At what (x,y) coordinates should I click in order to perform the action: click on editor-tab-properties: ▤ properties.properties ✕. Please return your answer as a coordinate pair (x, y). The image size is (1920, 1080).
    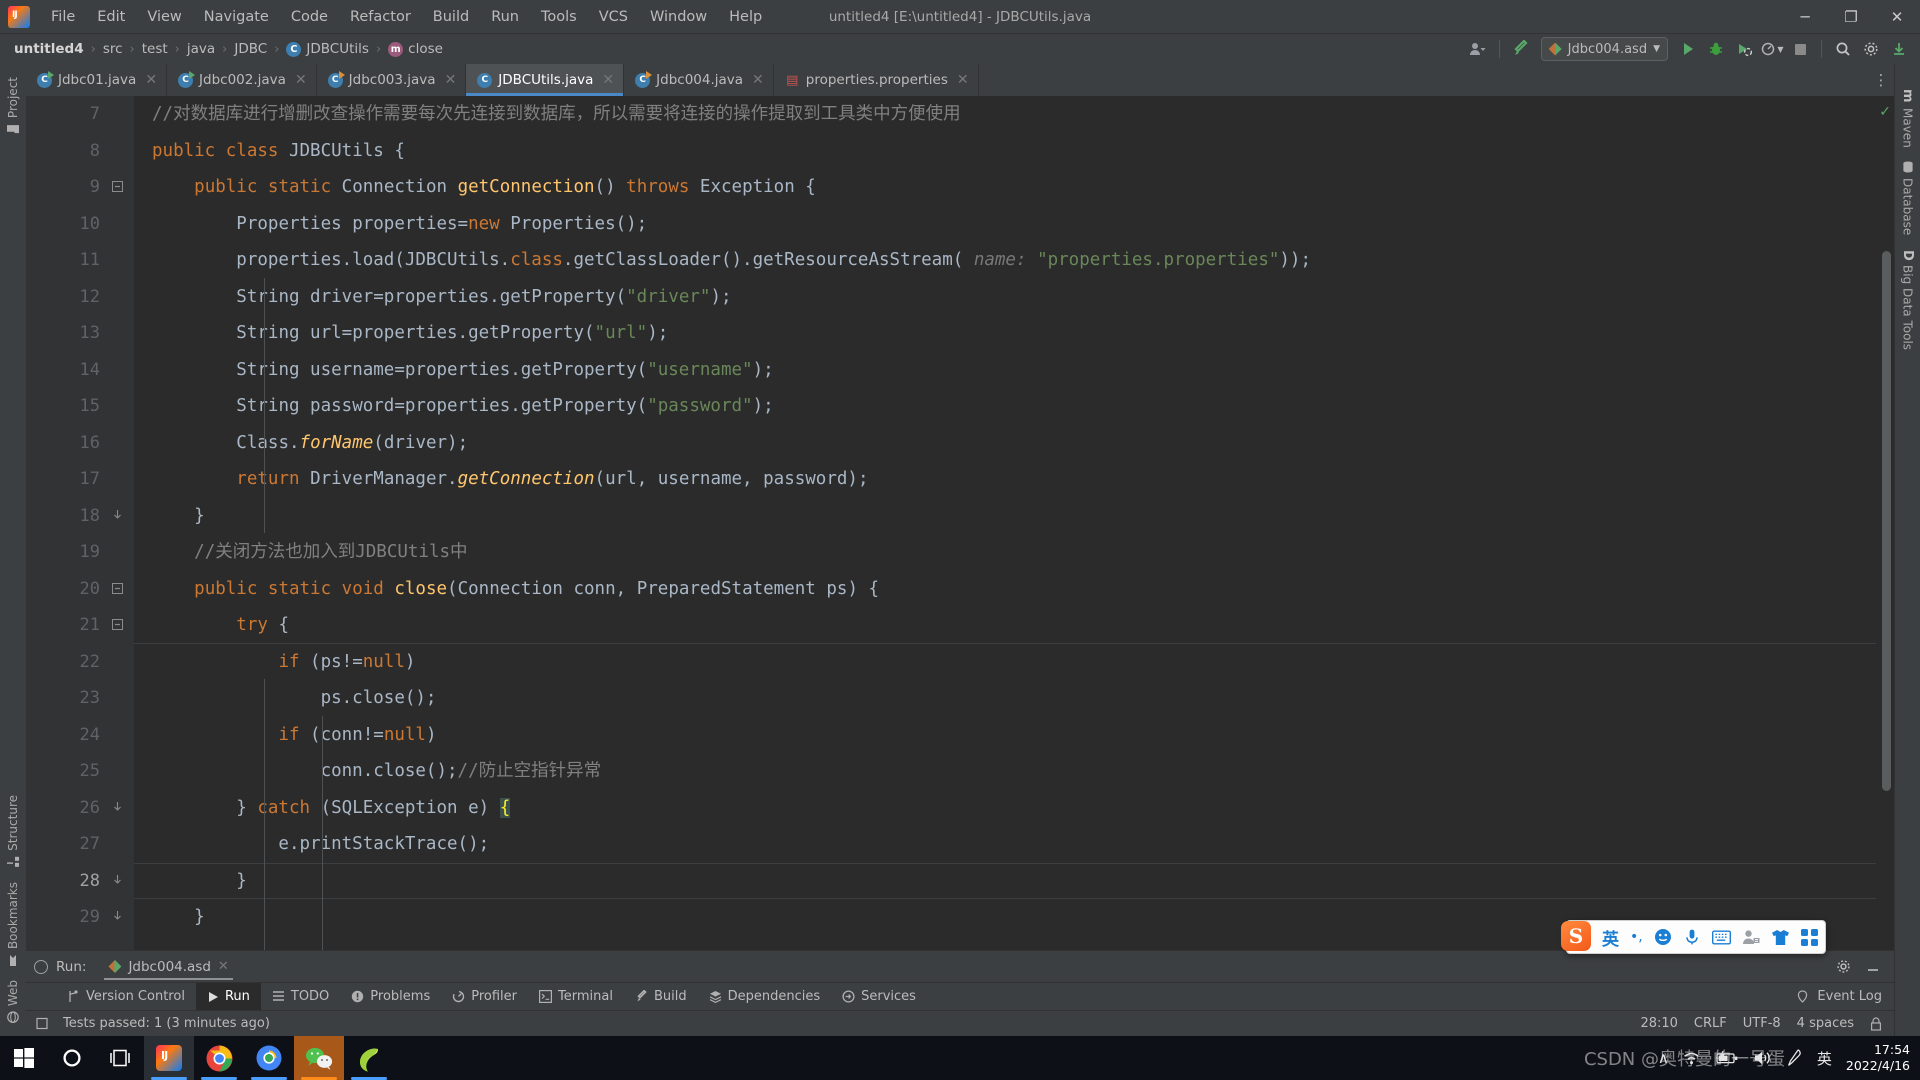
    Looking at the image, I should click on (876, 80).